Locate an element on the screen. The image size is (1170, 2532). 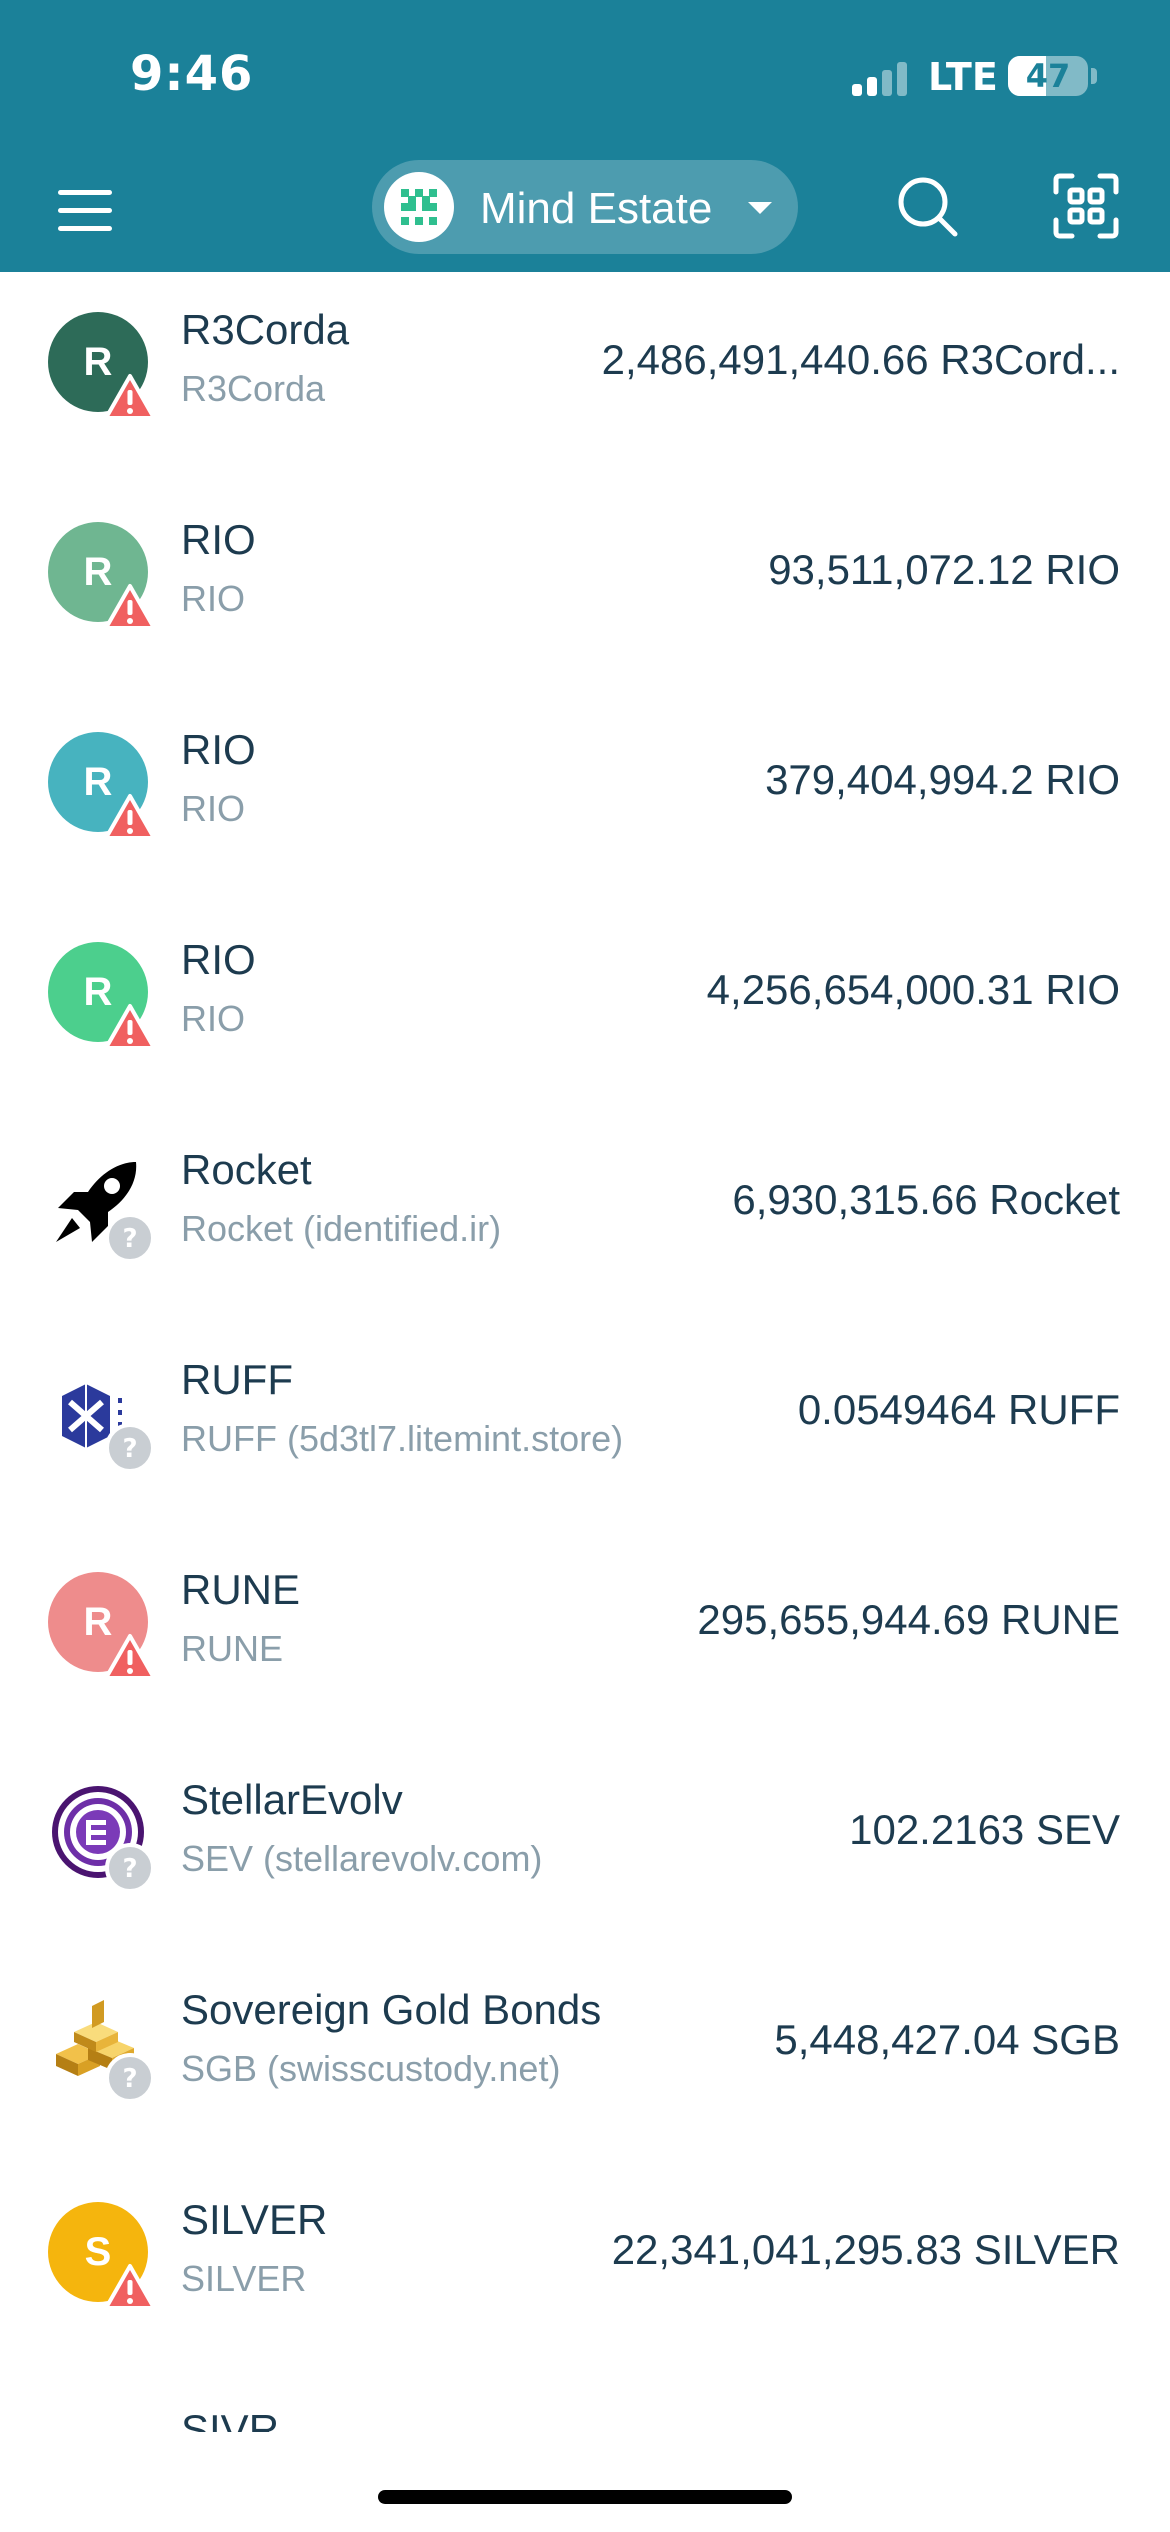
asset-name: Rocket is located at coordinates (246, 1169).